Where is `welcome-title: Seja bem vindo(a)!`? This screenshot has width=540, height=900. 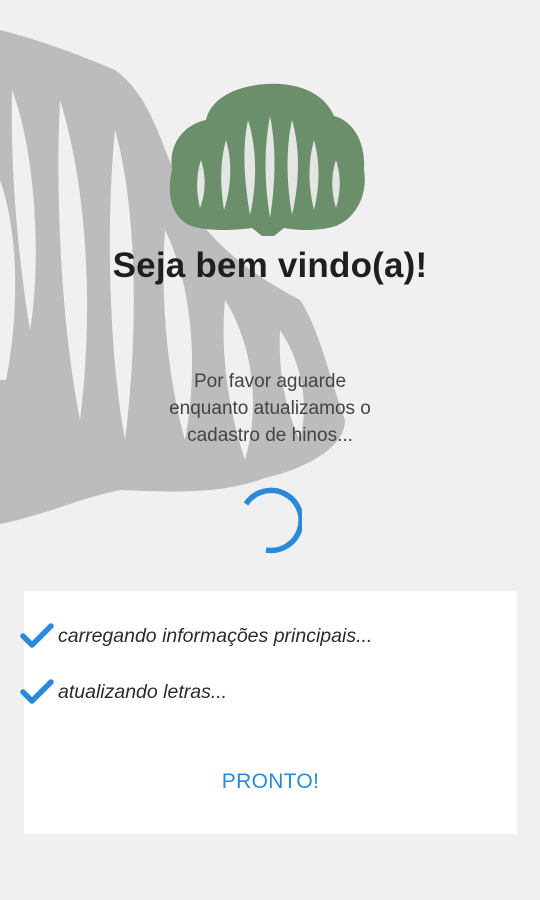 welcome-title: Seja bem vindo(a)! is located at coordinates (270, 265).